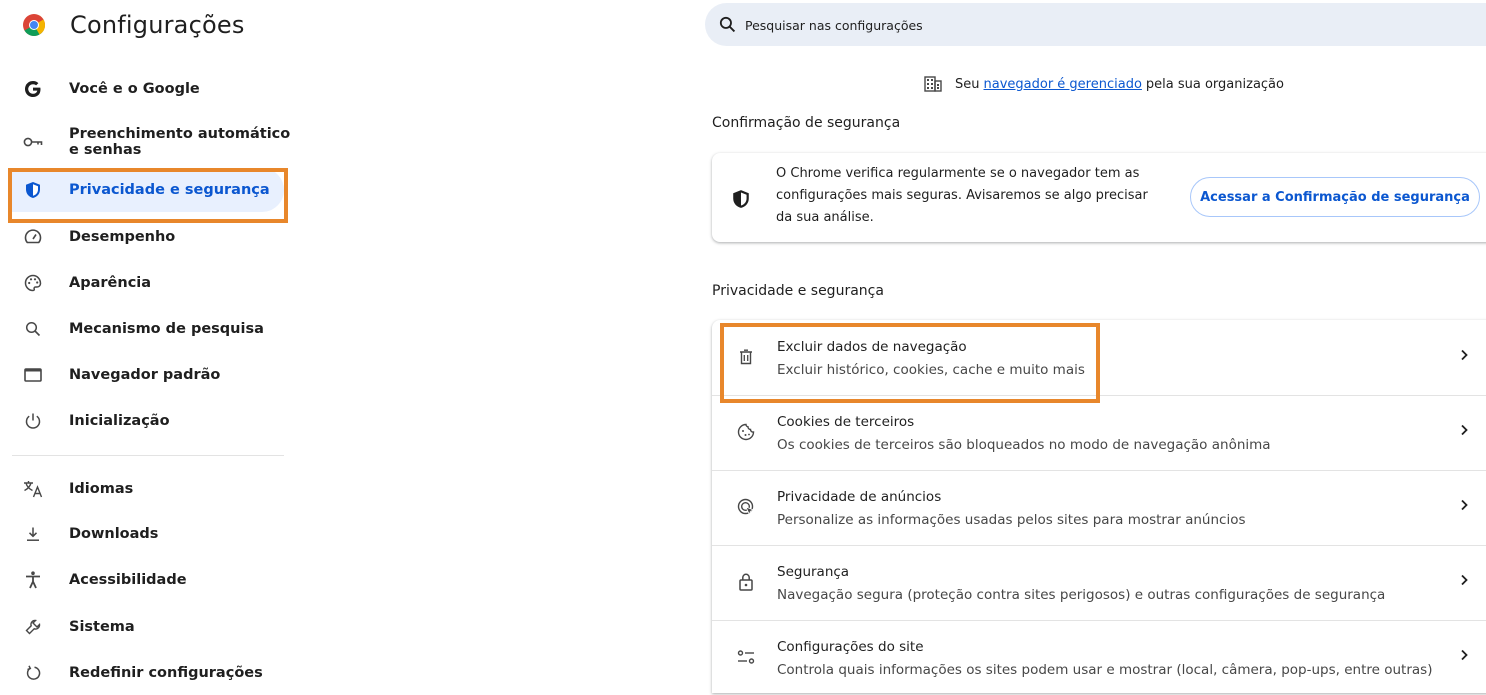 The height and width of the screenshot is (695, 1486). I want to click on privacy-heading: Privacidade e segurança, so click(798, 291).